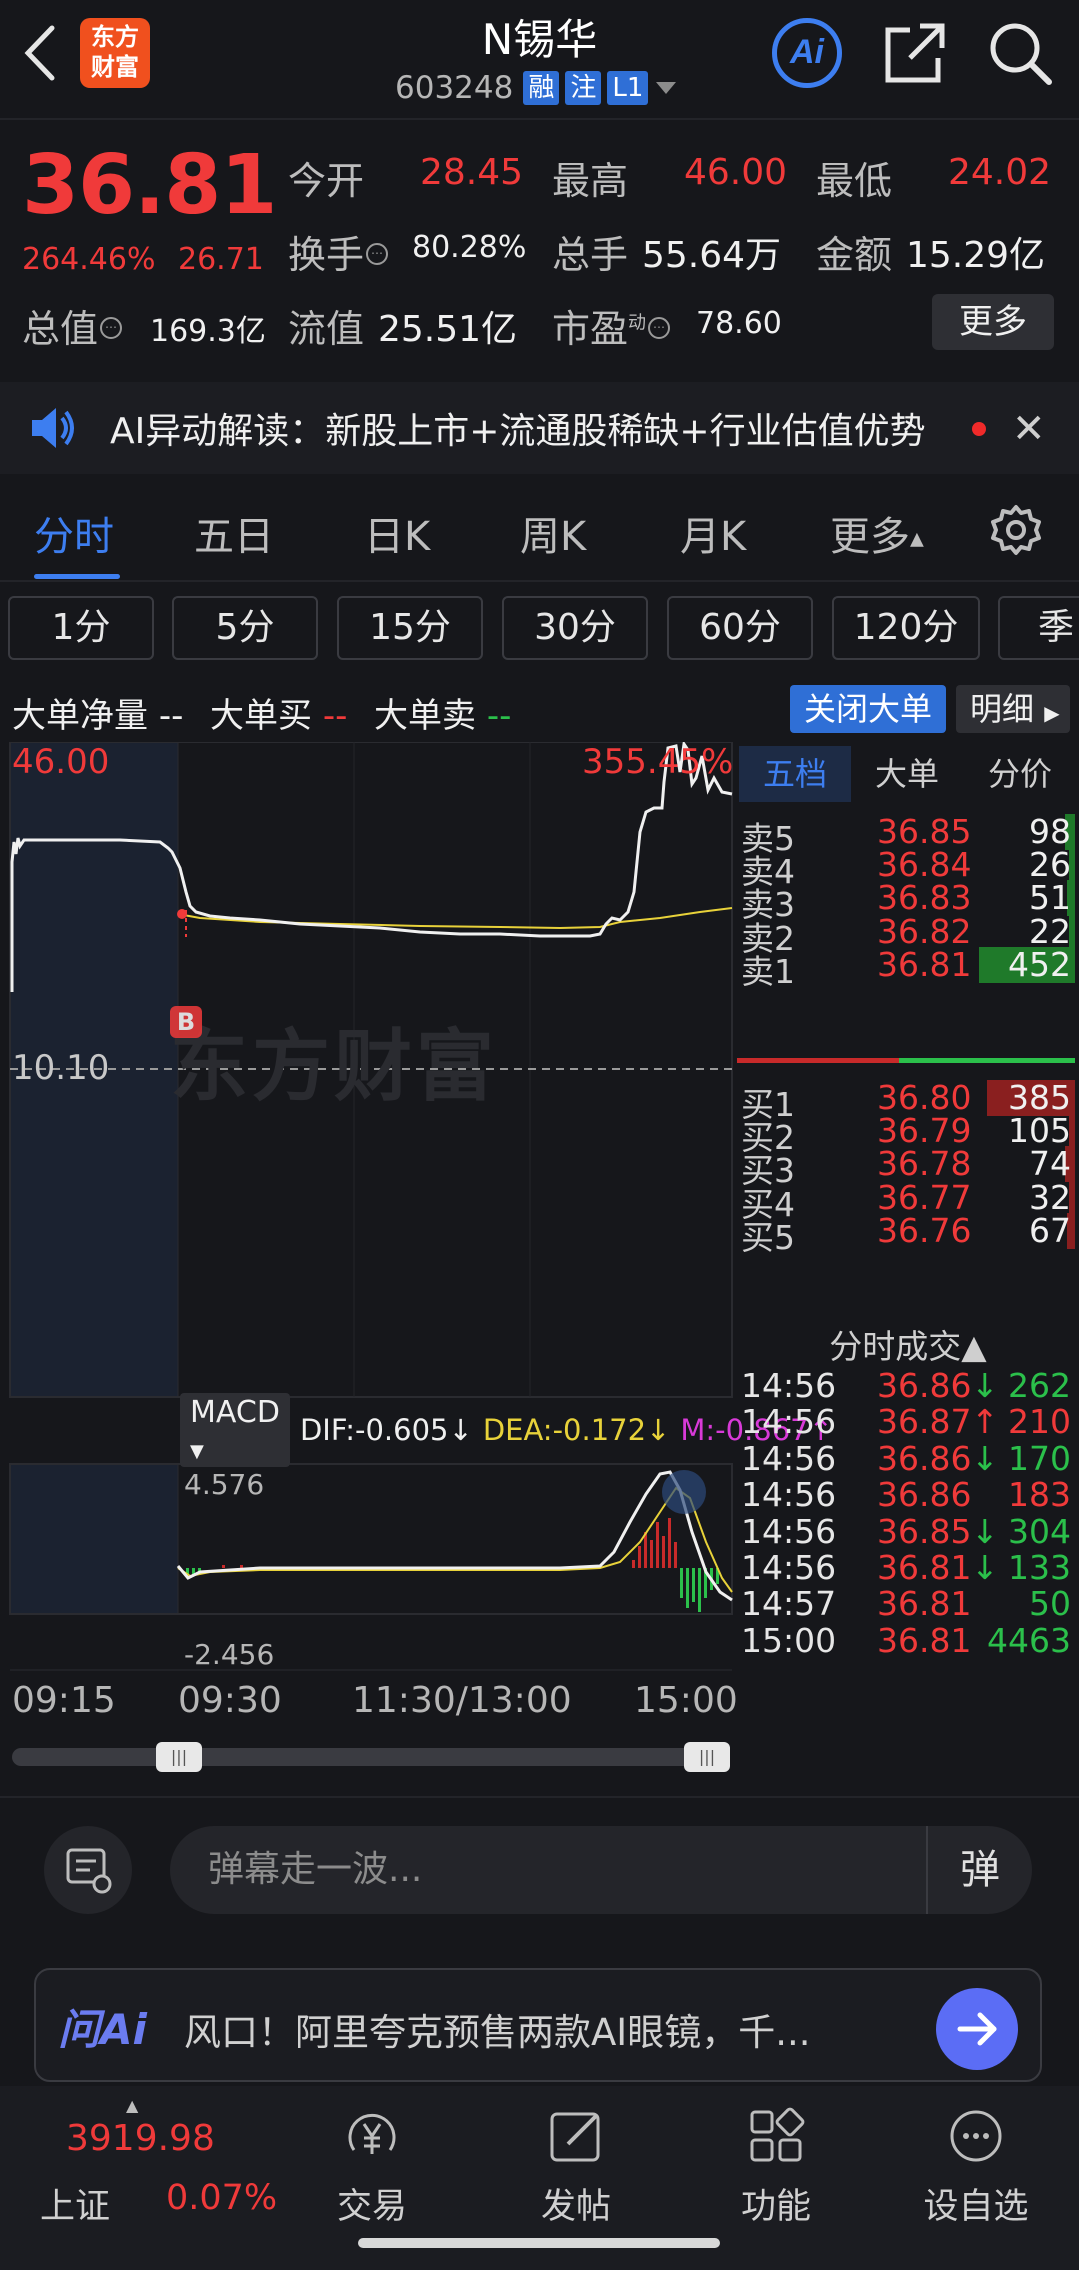 Image resolution: width=1079 pixels, height=2270 pixels. What do you see at coordinates (452, 1565) in the screenshot?
I see `macd-histogram` at bounding box center [452, 1565].